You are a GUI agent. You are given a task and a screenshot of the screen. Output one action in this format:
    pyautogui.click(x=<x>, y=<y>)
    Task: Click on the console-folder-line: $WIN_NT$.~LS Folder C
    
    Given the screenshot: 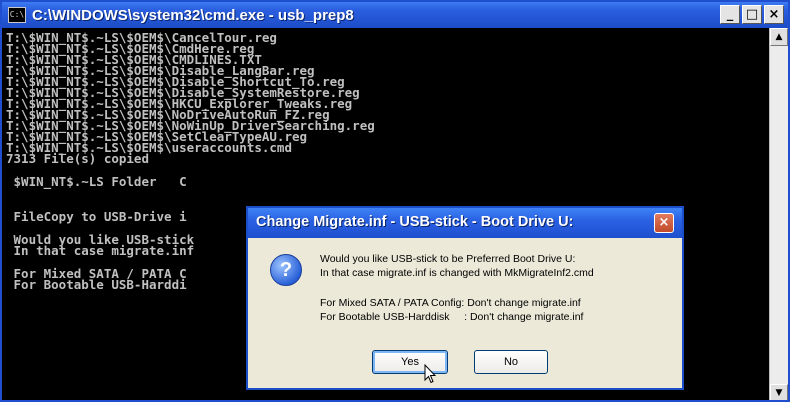 What is the action you would take?
    pyautogui.click(x=96, y=181)
    